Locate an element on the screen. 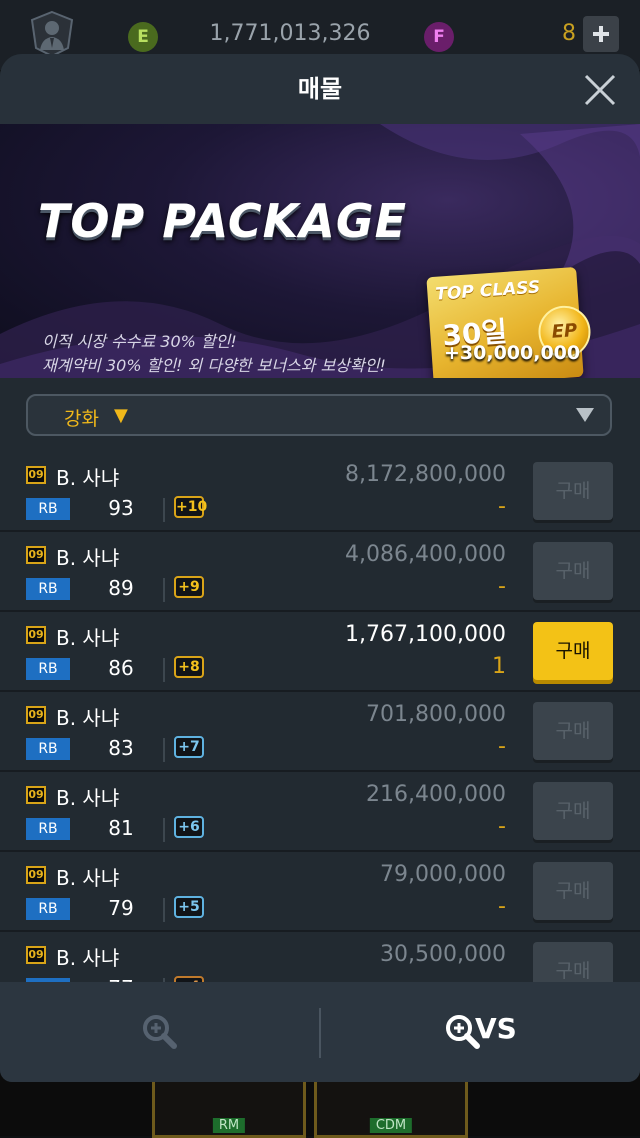 This screenshot has height=1138, width=640. listing-row: 09 B. 사냐 RB 83 +7 701,800,000 - 구매 is located at coordinates (320, 732).